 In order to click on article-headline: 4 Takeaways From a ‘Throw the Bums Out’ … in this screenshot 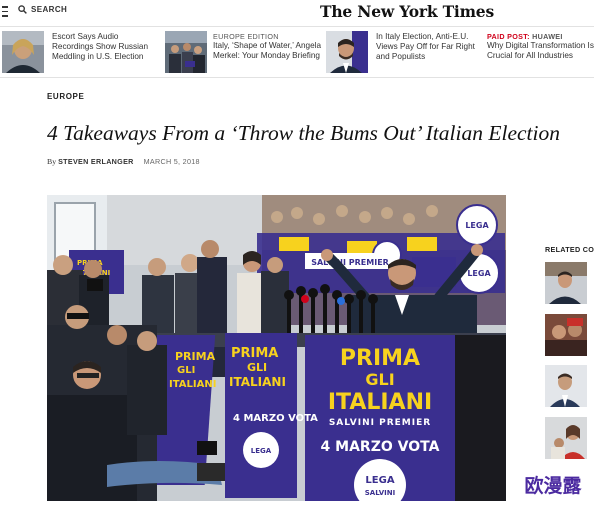, I will do `click(303, 133)`.